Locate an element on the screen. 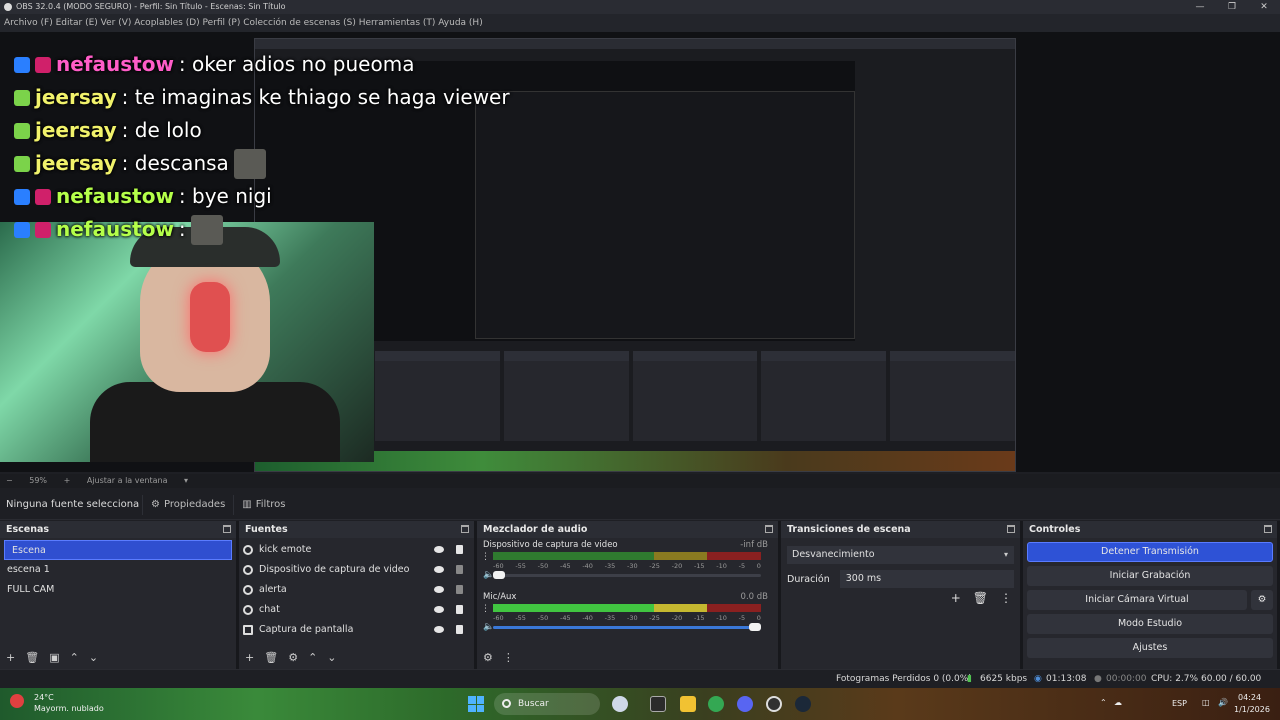 Image resolution: width=1280 pixels, height=720 pixels. filter-icon: ▣ is located at coordinates (54, 657).